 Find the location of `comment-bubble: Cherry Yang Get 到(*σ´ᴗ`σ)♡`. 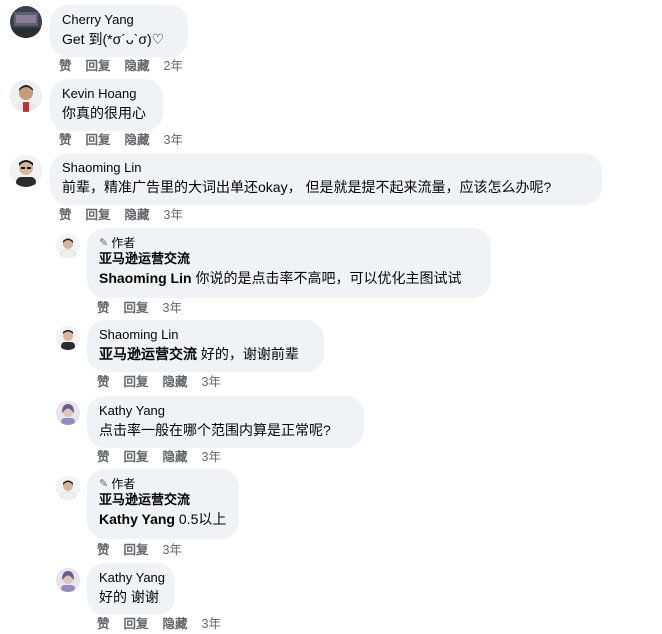

comment-bubble: Cherry Yang Get 到(*σ´ᴗ`σ)♡ is located at coordinates (119, 31).